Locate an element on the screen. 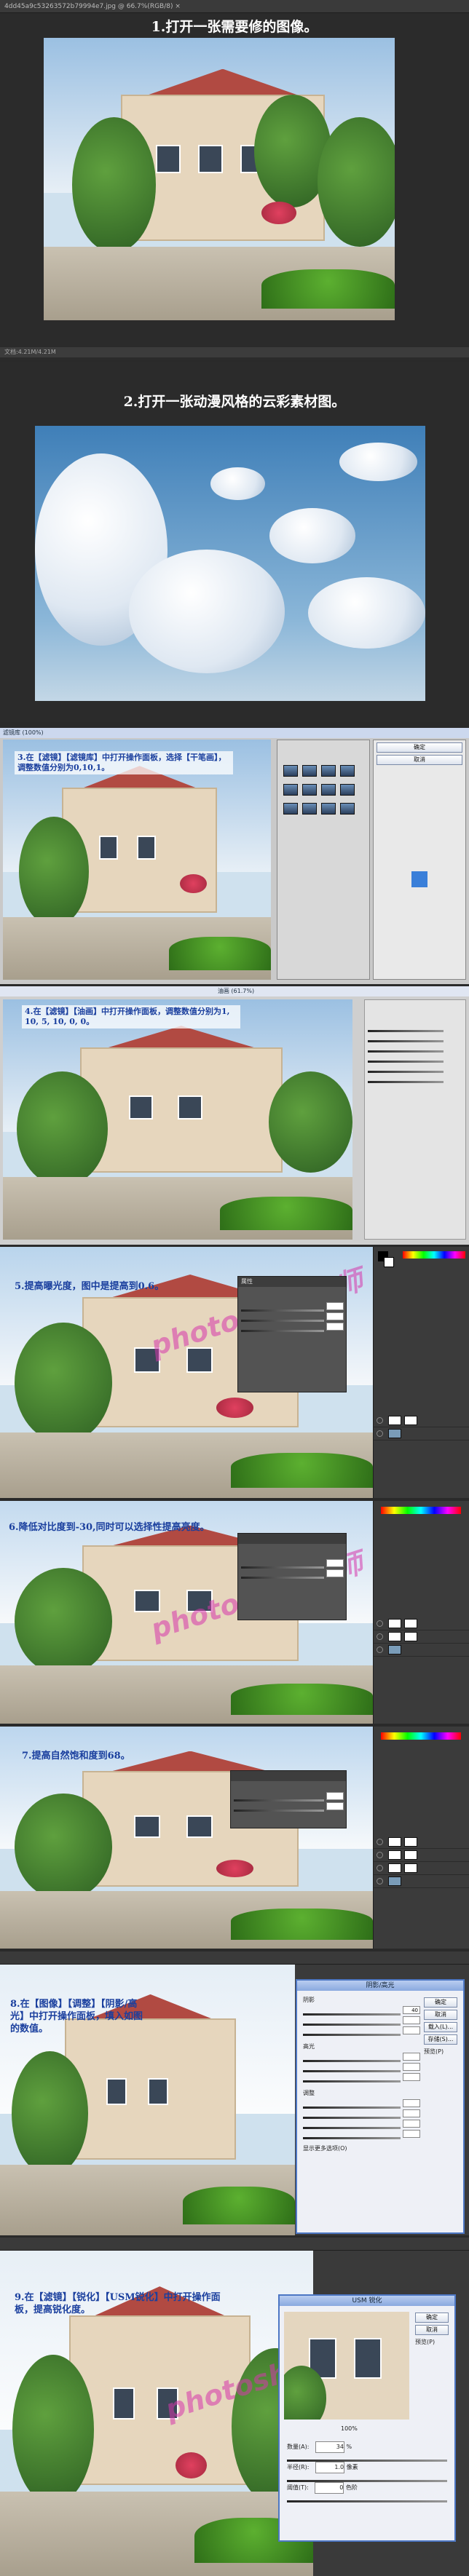  selected-filter-swatch is located at coordinates (419, 879).